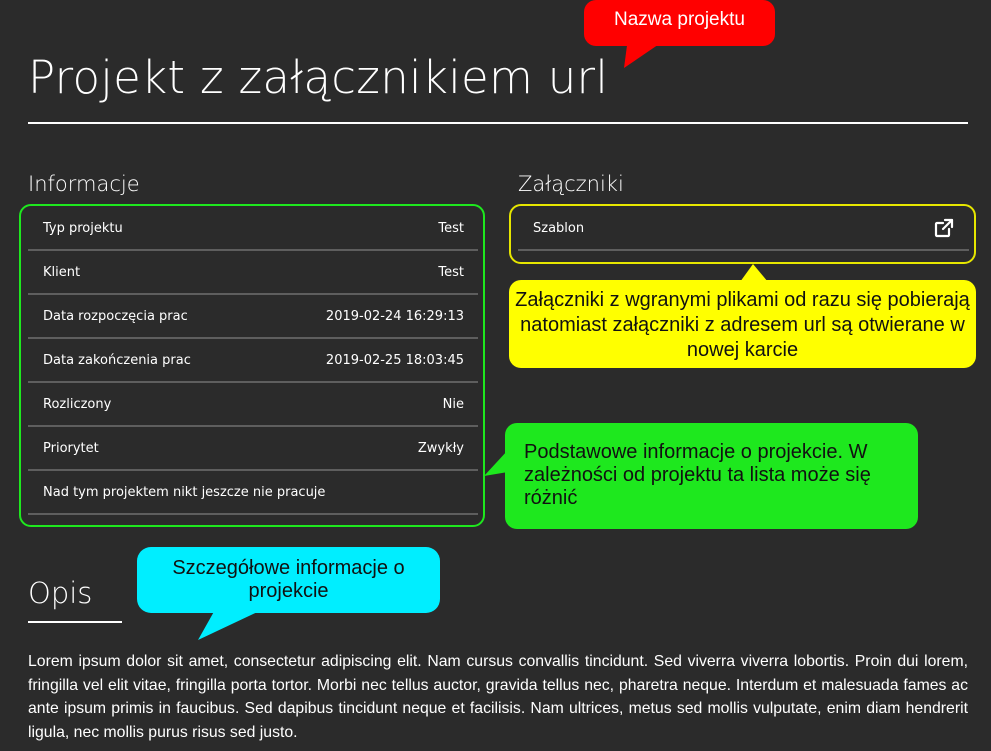 The width and height of the screenshot is (991, 751). What do you see at coordinates (84, 184) in the screenshot?
I see `info-heading: Informacje` at bounding box center [84, 184].